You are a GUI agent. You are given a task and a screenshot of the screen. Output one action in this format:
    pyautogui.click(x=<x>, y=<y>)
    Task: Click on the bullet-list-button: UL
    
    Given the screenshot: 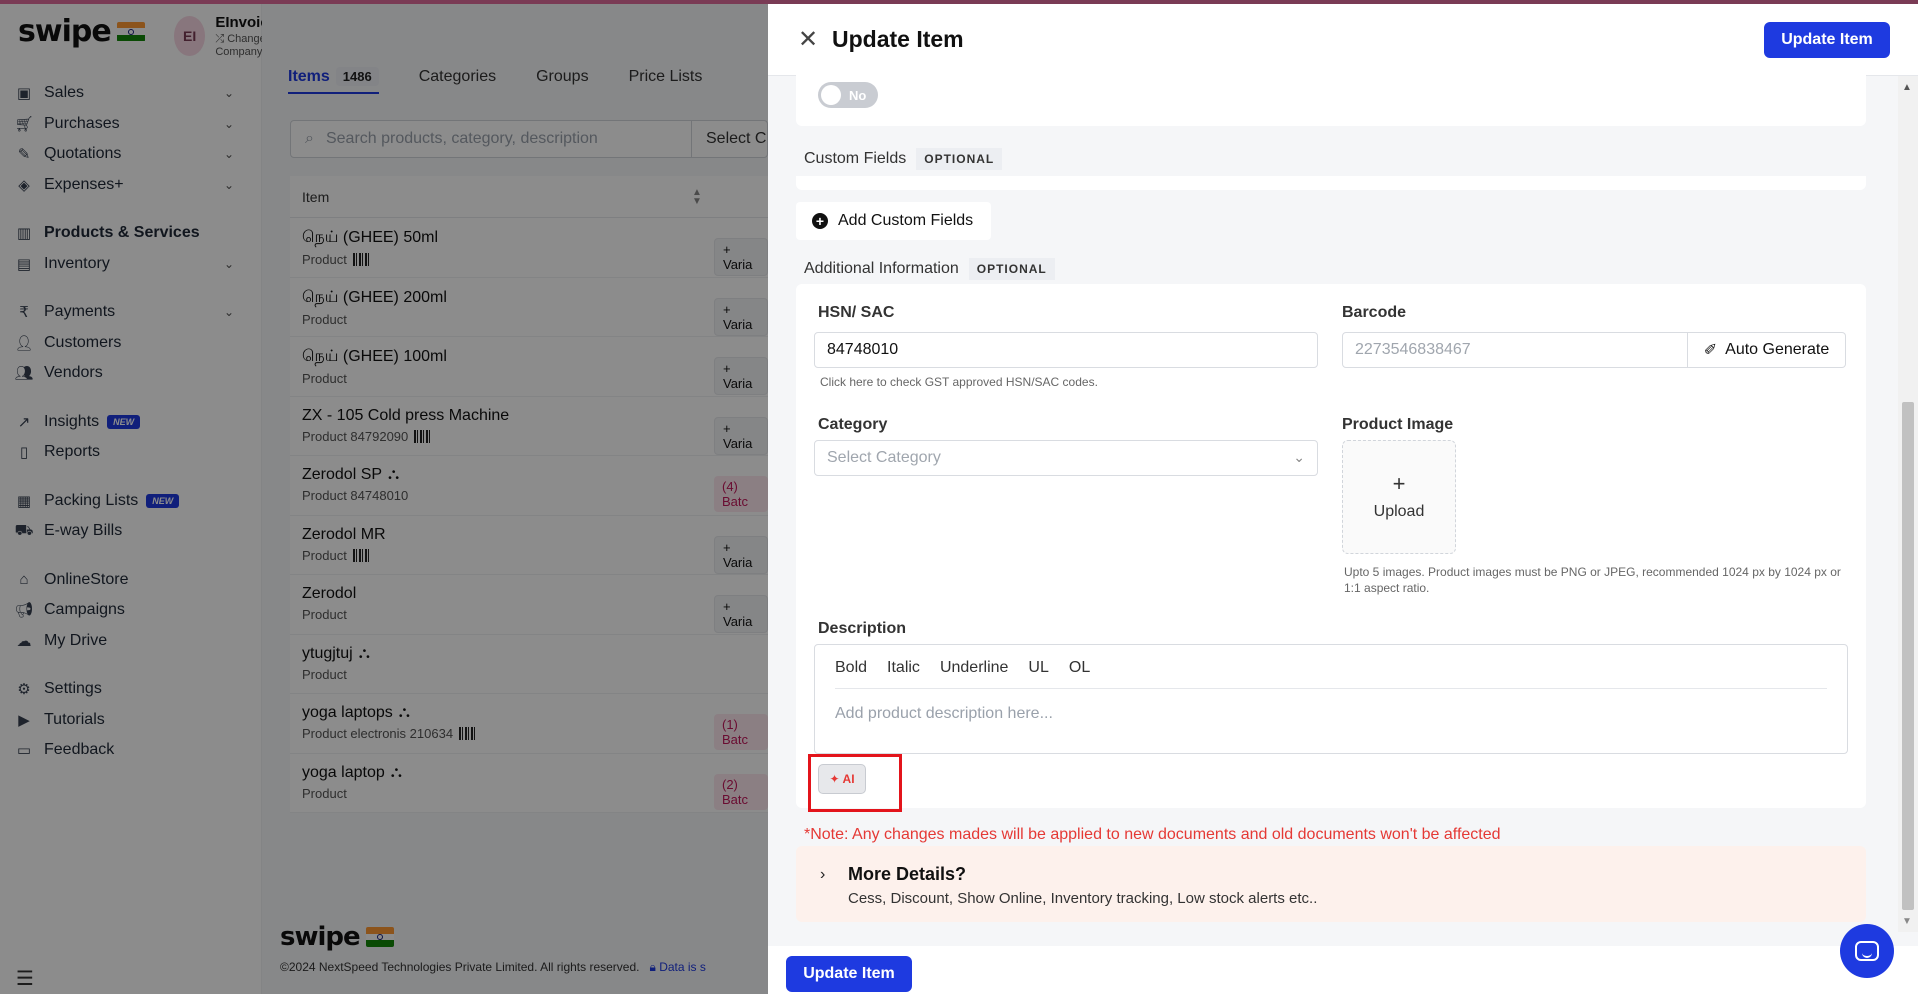 What is the action you would take?
    pyautogui.click(x=1038, y=673)
    